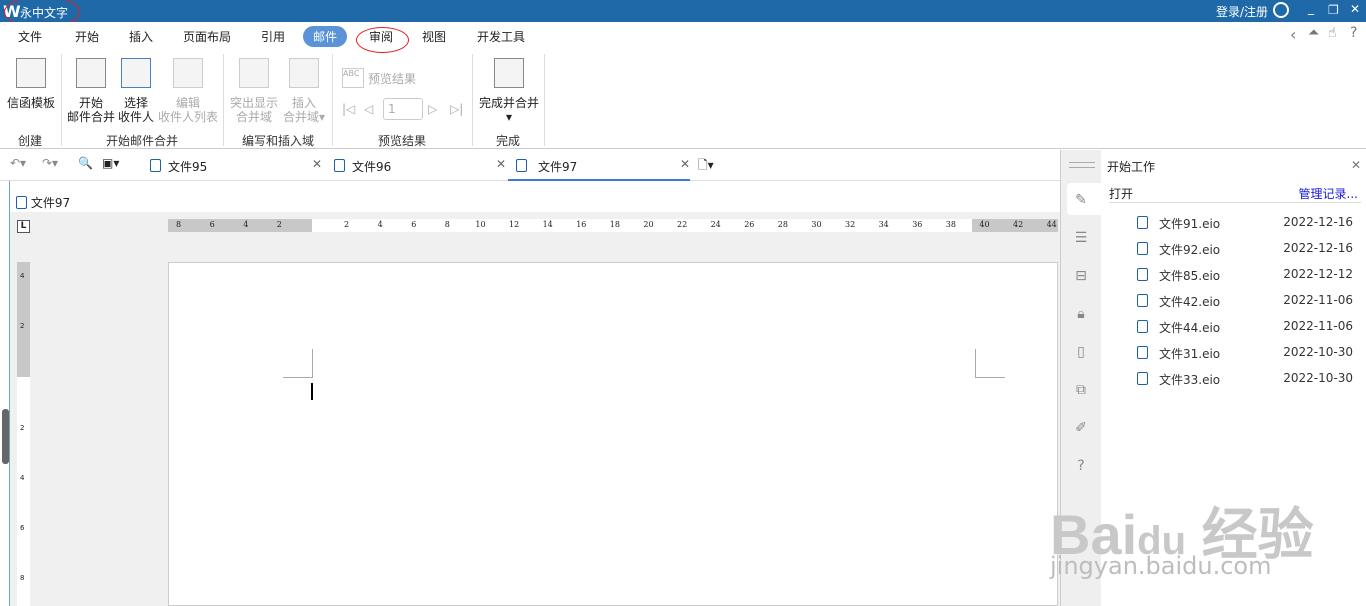 The width and height of the screenshot is (1366, 606). What do you see at coordinates (1190, 354) in the screenshot?
I see `recent-file-name: 文件31.eio` at bounding box center [1190, 354].